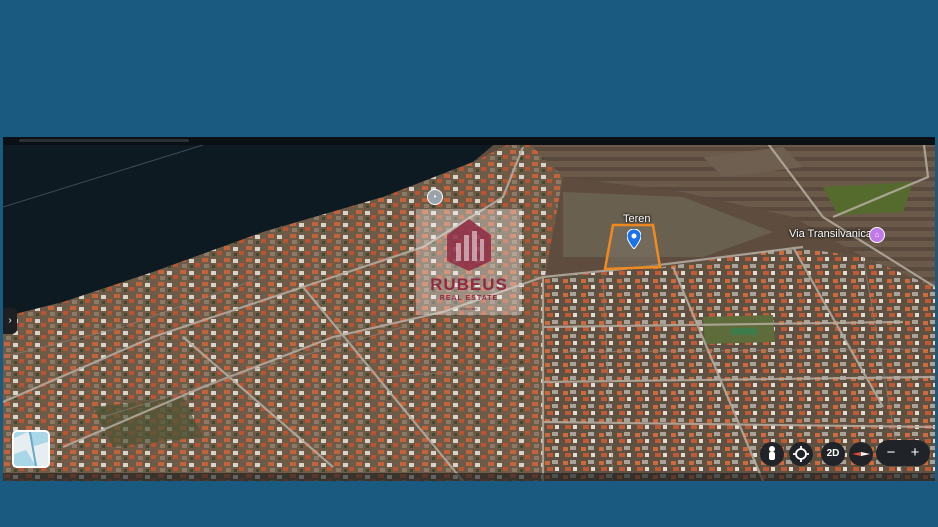 Image resolution: width=938 pixels, height=527 pixels. I want to click on zoom-controls: − +, so click(903, 453).